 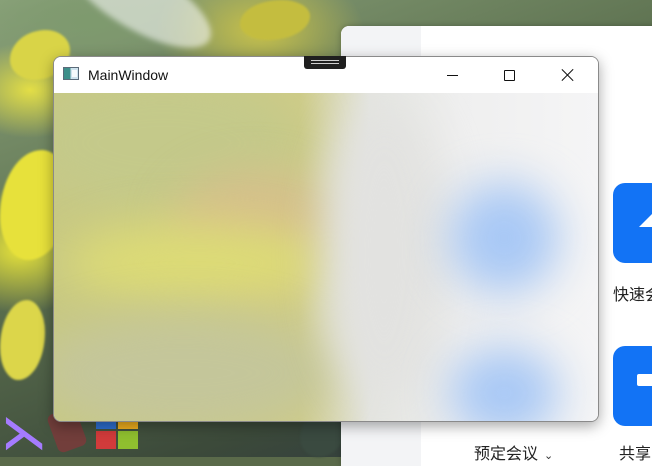 I want to click on close-icon, so click(x=567, y=75).